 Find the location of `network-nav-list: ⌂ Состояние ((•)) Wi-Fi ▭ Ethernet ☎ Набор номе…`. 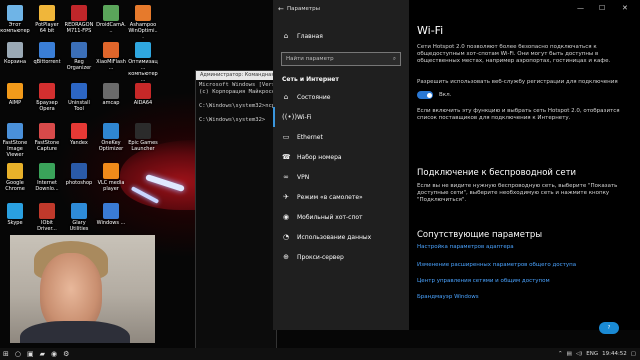

network-nav-list: ⌂ Состояние ((•)) Wi-Fi ▭ Ethernet ☎ Набор номе… is located at coordinates (341, 177).